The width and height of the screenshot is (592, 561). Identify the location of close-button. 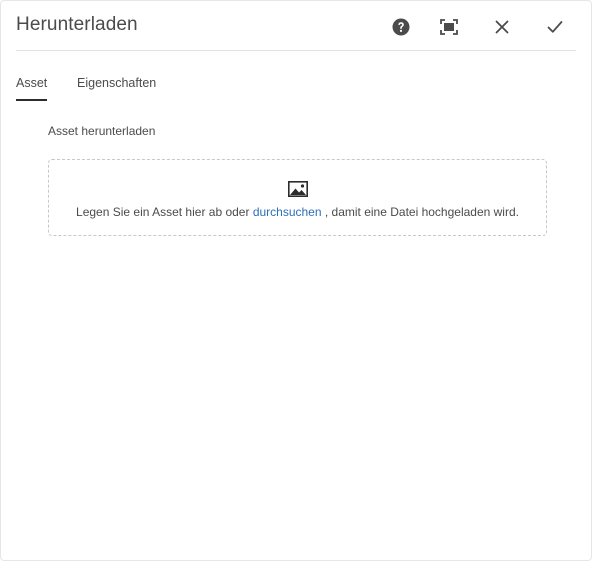
(502, 27).